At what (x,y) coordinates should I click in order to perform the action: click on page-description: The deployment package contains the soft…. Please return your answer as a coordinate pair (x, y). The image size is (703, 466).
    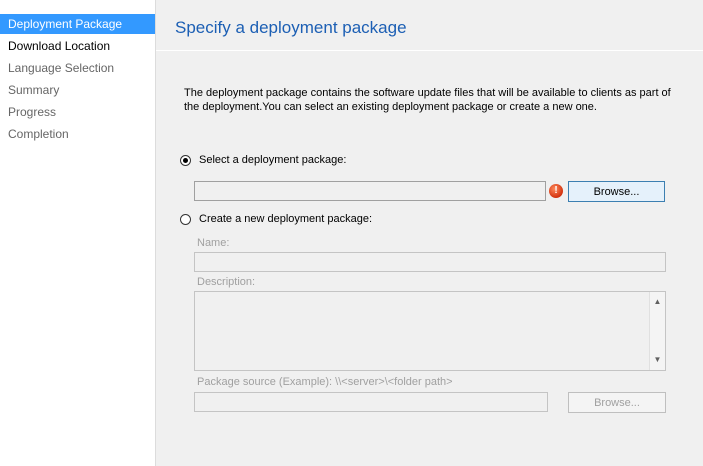
    Looking at the image, I should click on (427, 100).